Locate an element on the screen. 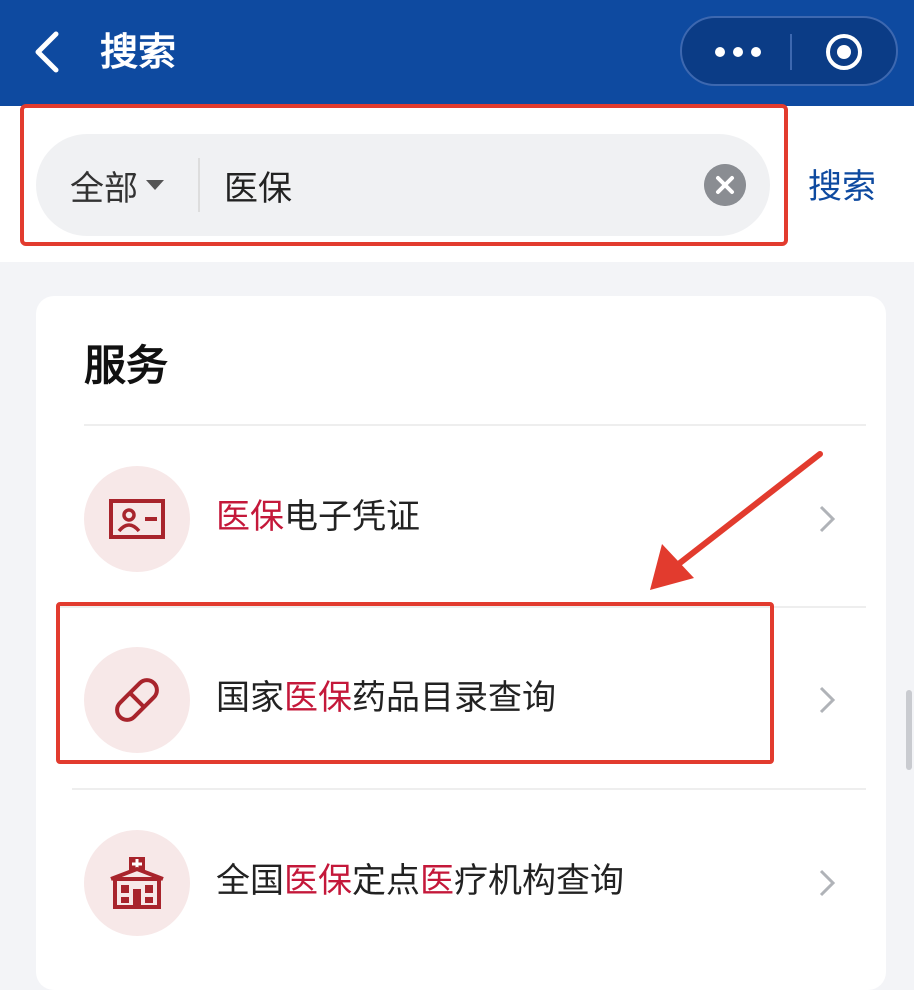 The height and width of the screenshot is (990, 914). keyword-highlight: 医 is located at coordinates (437, 881).